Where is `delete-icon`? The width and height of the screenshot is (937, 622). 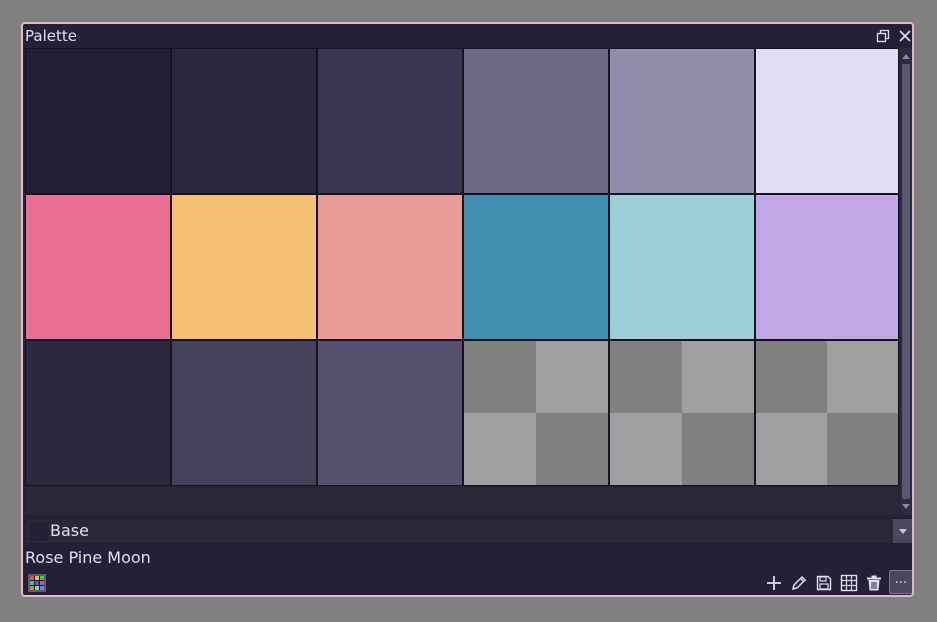 delete-icon is located at coordinates (874, 583).